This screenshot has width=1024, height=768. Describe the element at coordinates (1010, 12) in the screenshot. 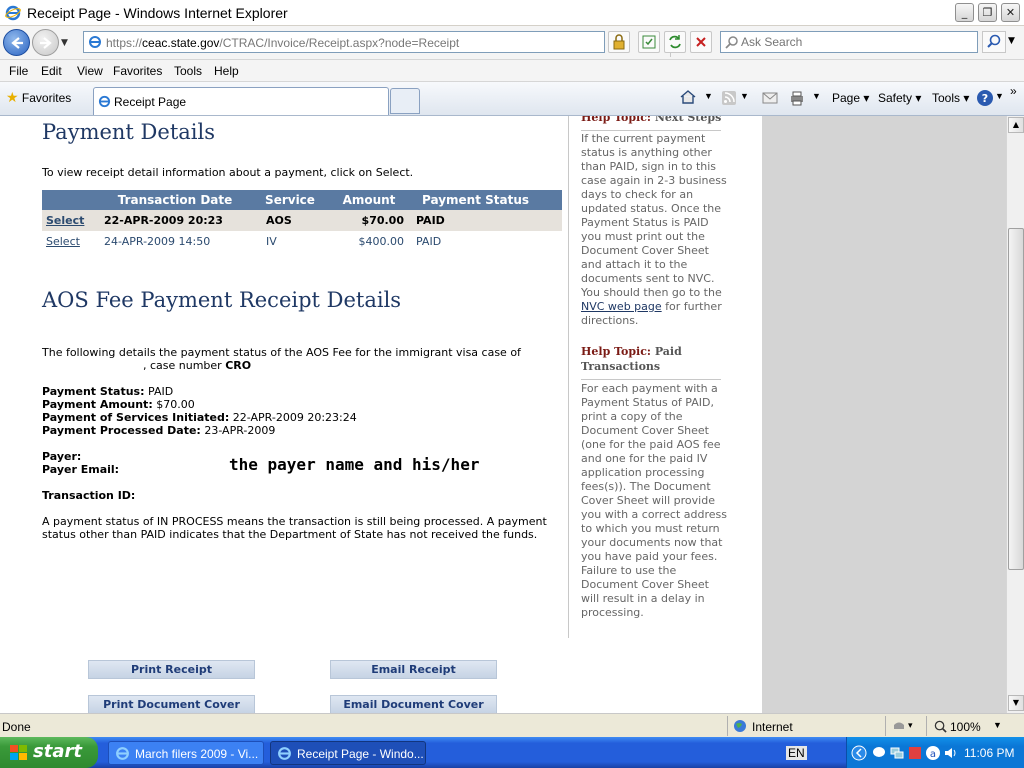

I see `close-window-button: ✕` at that location.